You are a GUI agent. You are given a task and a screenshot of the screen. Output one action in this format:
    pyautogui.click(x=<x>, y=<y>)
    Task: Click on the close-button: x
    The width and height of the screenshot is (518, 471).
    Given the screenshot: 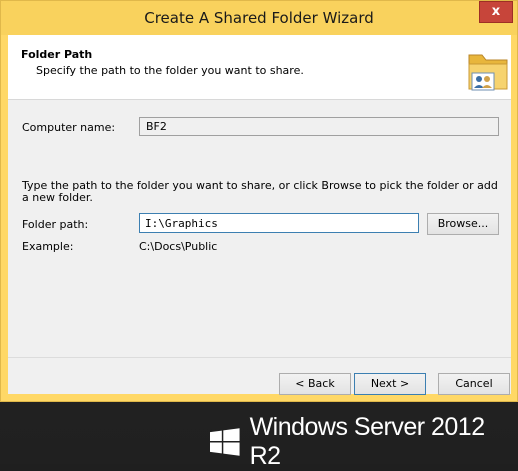 What is the action you would take?
    pyautogui.click(x=496, y=12)
    